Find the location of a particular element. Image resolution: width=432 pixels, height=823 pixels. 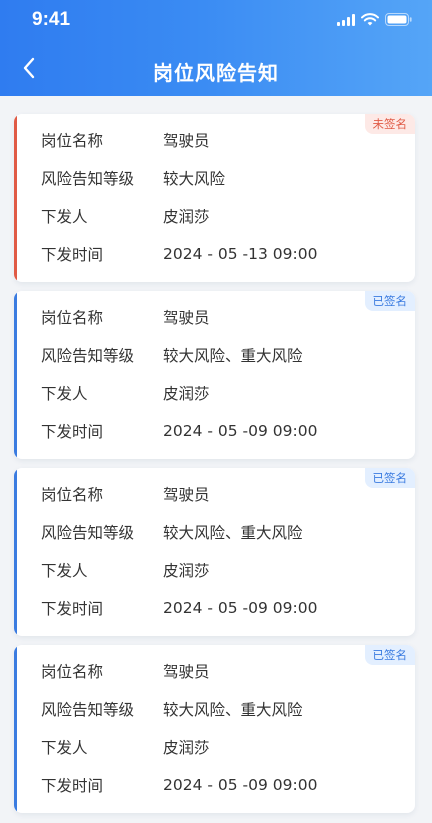

signature-status-badge: 未签名 is located at coordinates (389, 124).